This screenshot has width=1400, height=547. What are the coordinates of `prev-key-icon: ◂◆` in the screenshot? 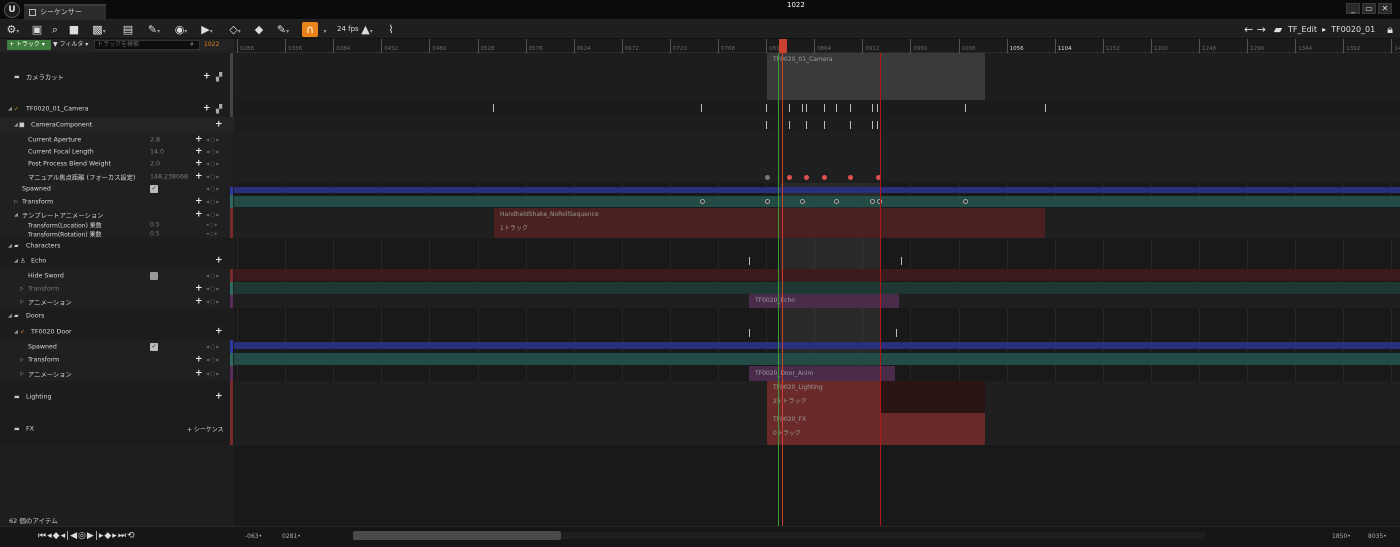 It's located at (53, 536).